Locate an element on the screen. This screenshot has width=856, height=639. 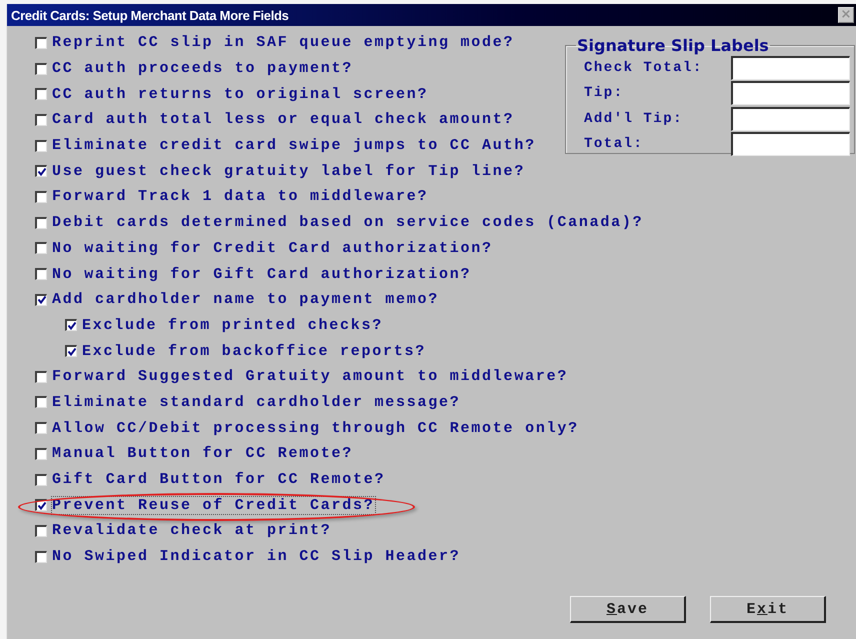
field-label: Add'l Tip: is located at coordinates (634, 118).